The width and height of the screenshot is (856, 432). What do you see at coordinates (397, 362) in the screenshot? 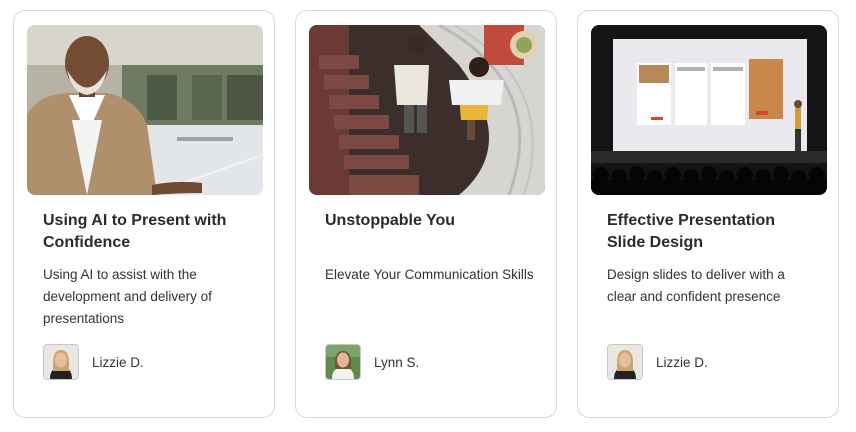
I see `author-name: Lynn S.` at bounding box center [397, 362].